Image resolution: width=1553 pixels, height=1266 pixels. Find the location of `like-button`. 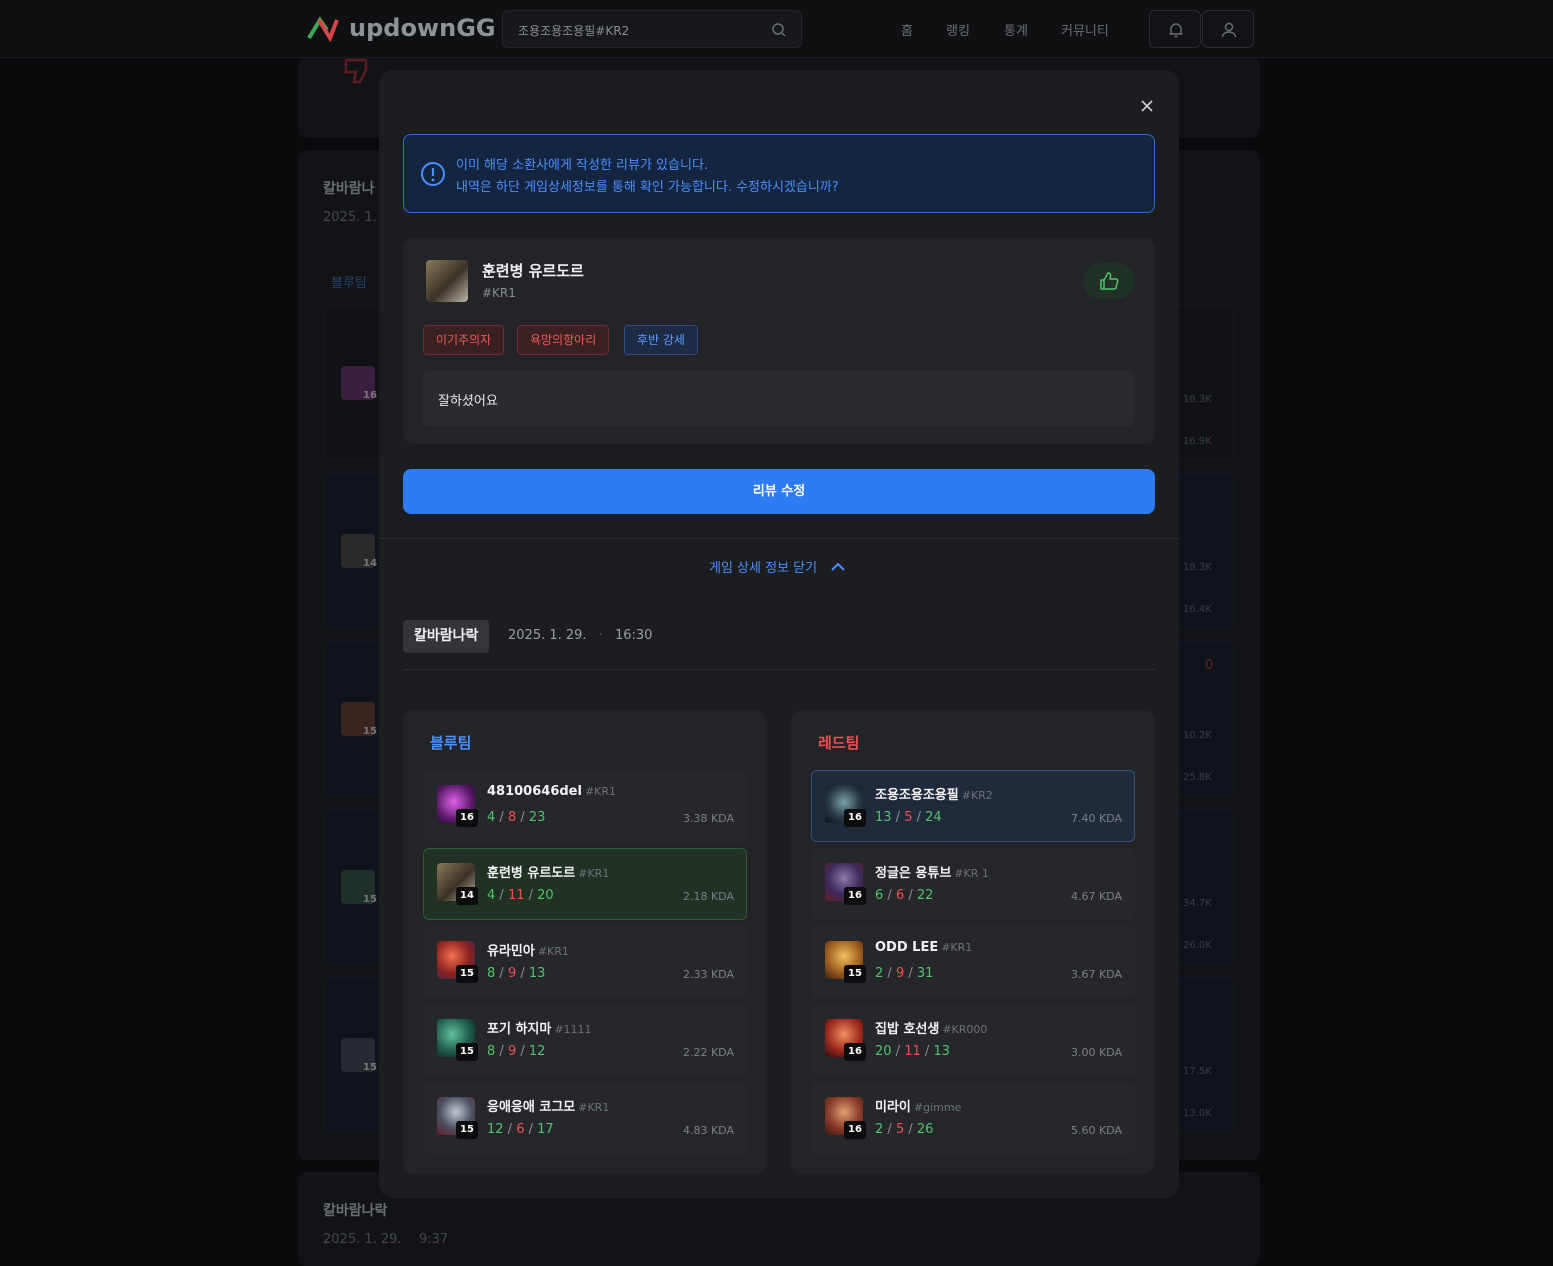

like-button is located at coordinates (1109, 281).